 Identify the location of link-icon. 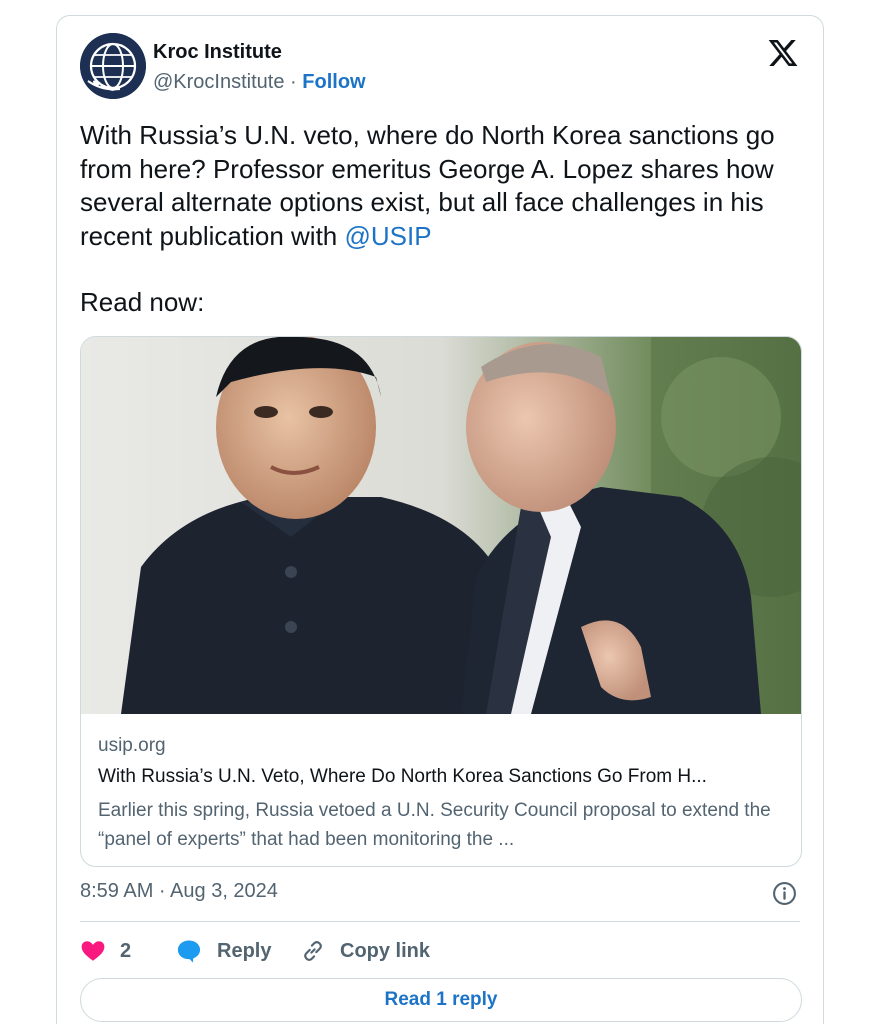
(313, 951).